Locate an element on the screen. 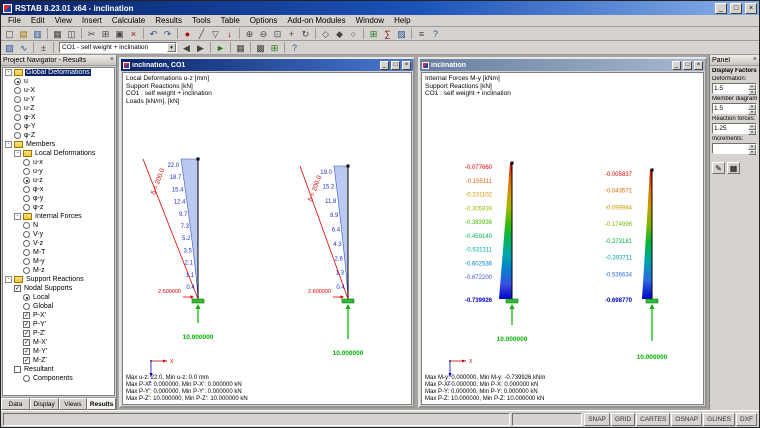  tables-toggle-icon: ⊞ is located at coordinates (274, 48).